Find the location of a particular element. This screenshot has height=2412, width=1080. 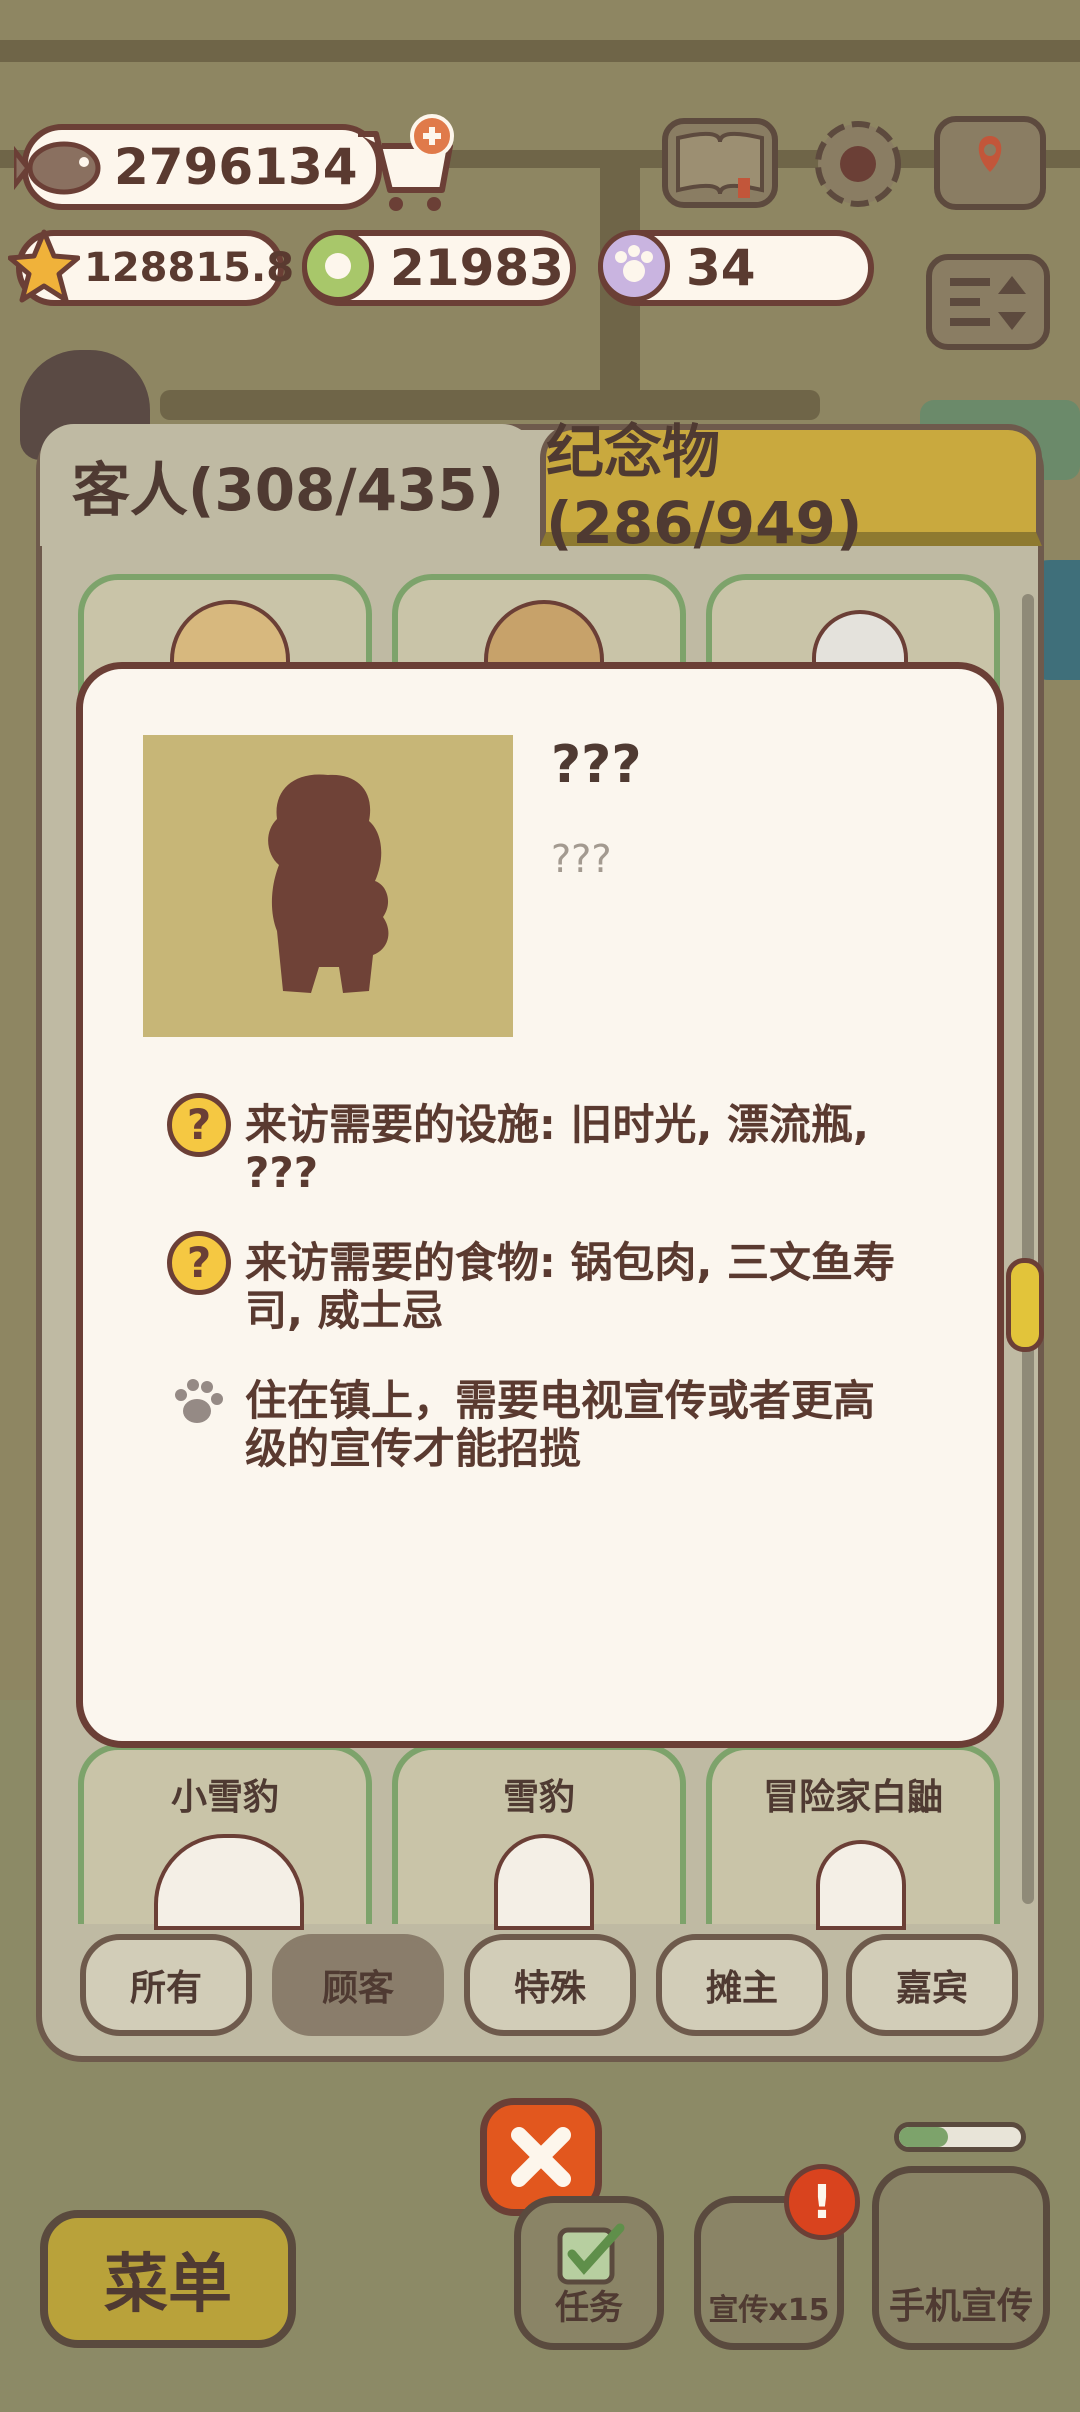

token-icon is located at coordinates (338, 266).